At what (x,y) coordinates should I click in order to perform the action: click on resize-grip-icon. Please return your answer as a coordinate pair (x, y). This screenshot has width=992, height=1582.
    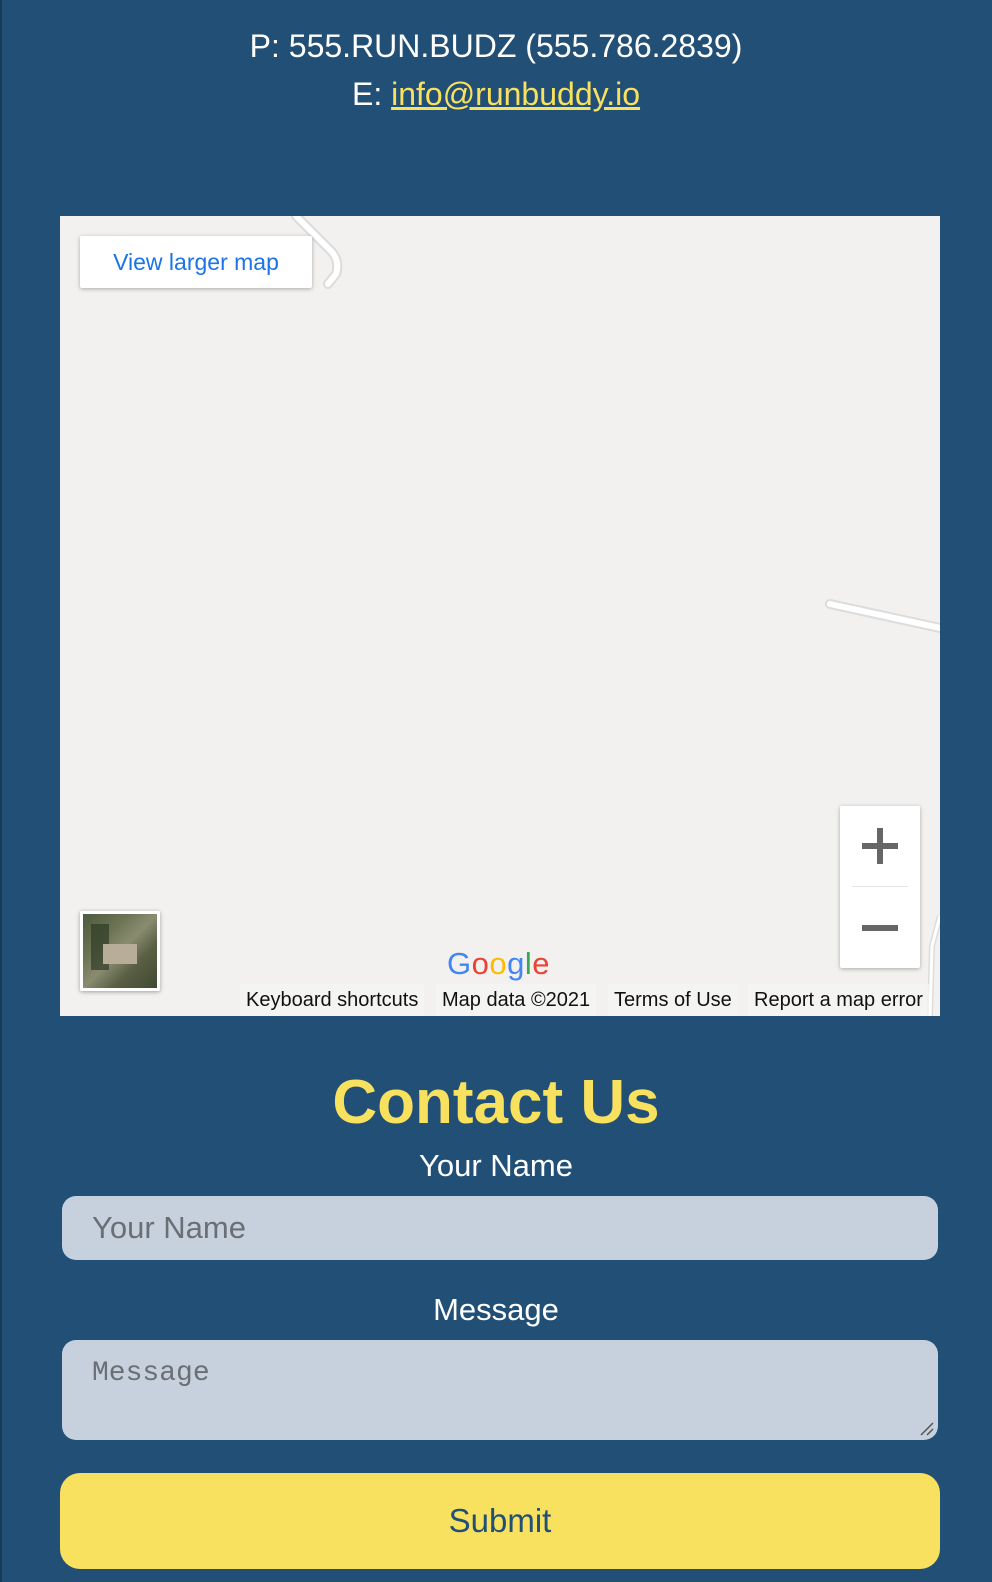
    Looking at the image, I should click on (927, 1429).